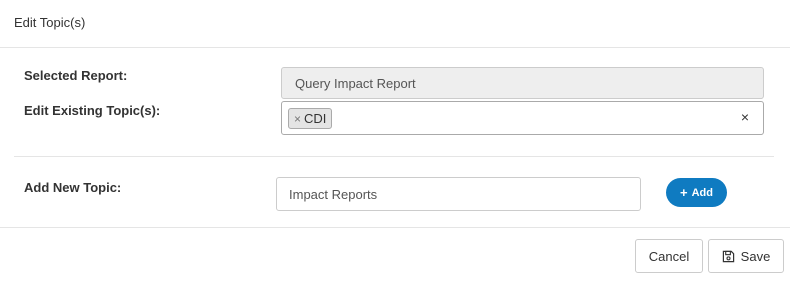 The height and width of the screenshot is (281, 790). What do you see at coordinates (684, 192) in the screenshot?
I see `plus-icon: +` at bounding box center [684, 192].